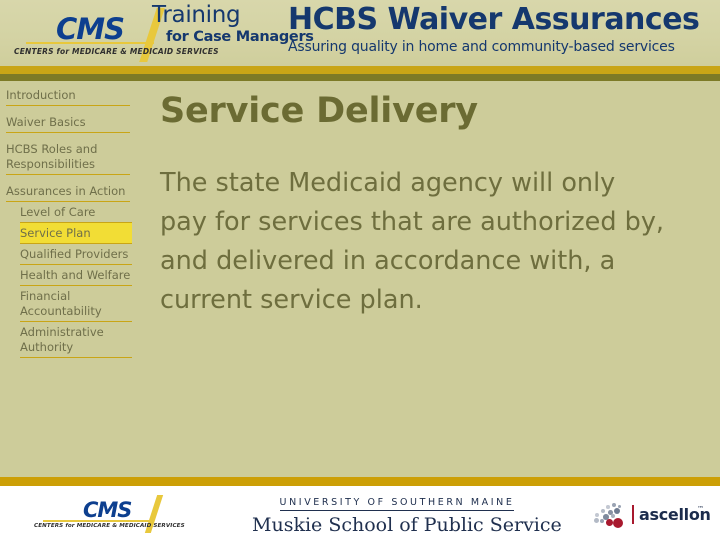 Image resolution: width=720 pixels, height=540 pixels. Describe the element at coordinates (76, 304) in the screenshot. I see `sidebar-item-financial-accountability: Financial Accountability` at that location.